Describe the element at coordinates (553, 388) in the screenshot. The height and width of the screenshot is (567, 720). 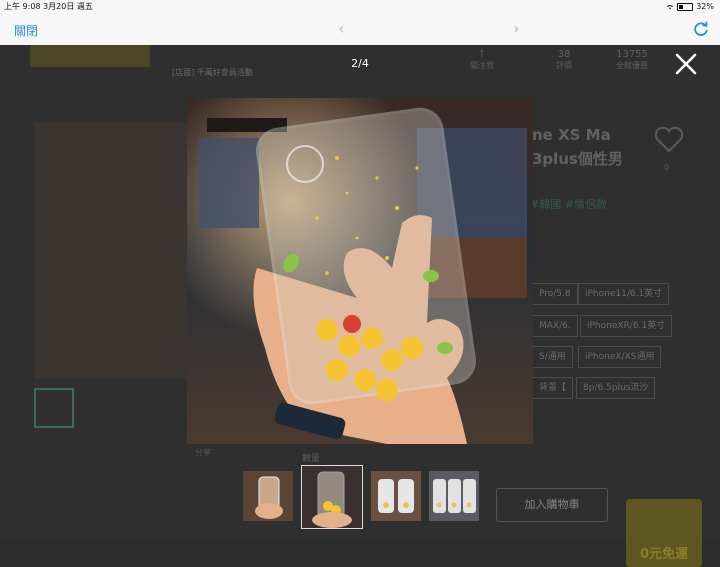
I see `option-chip: 背景【` at that location.